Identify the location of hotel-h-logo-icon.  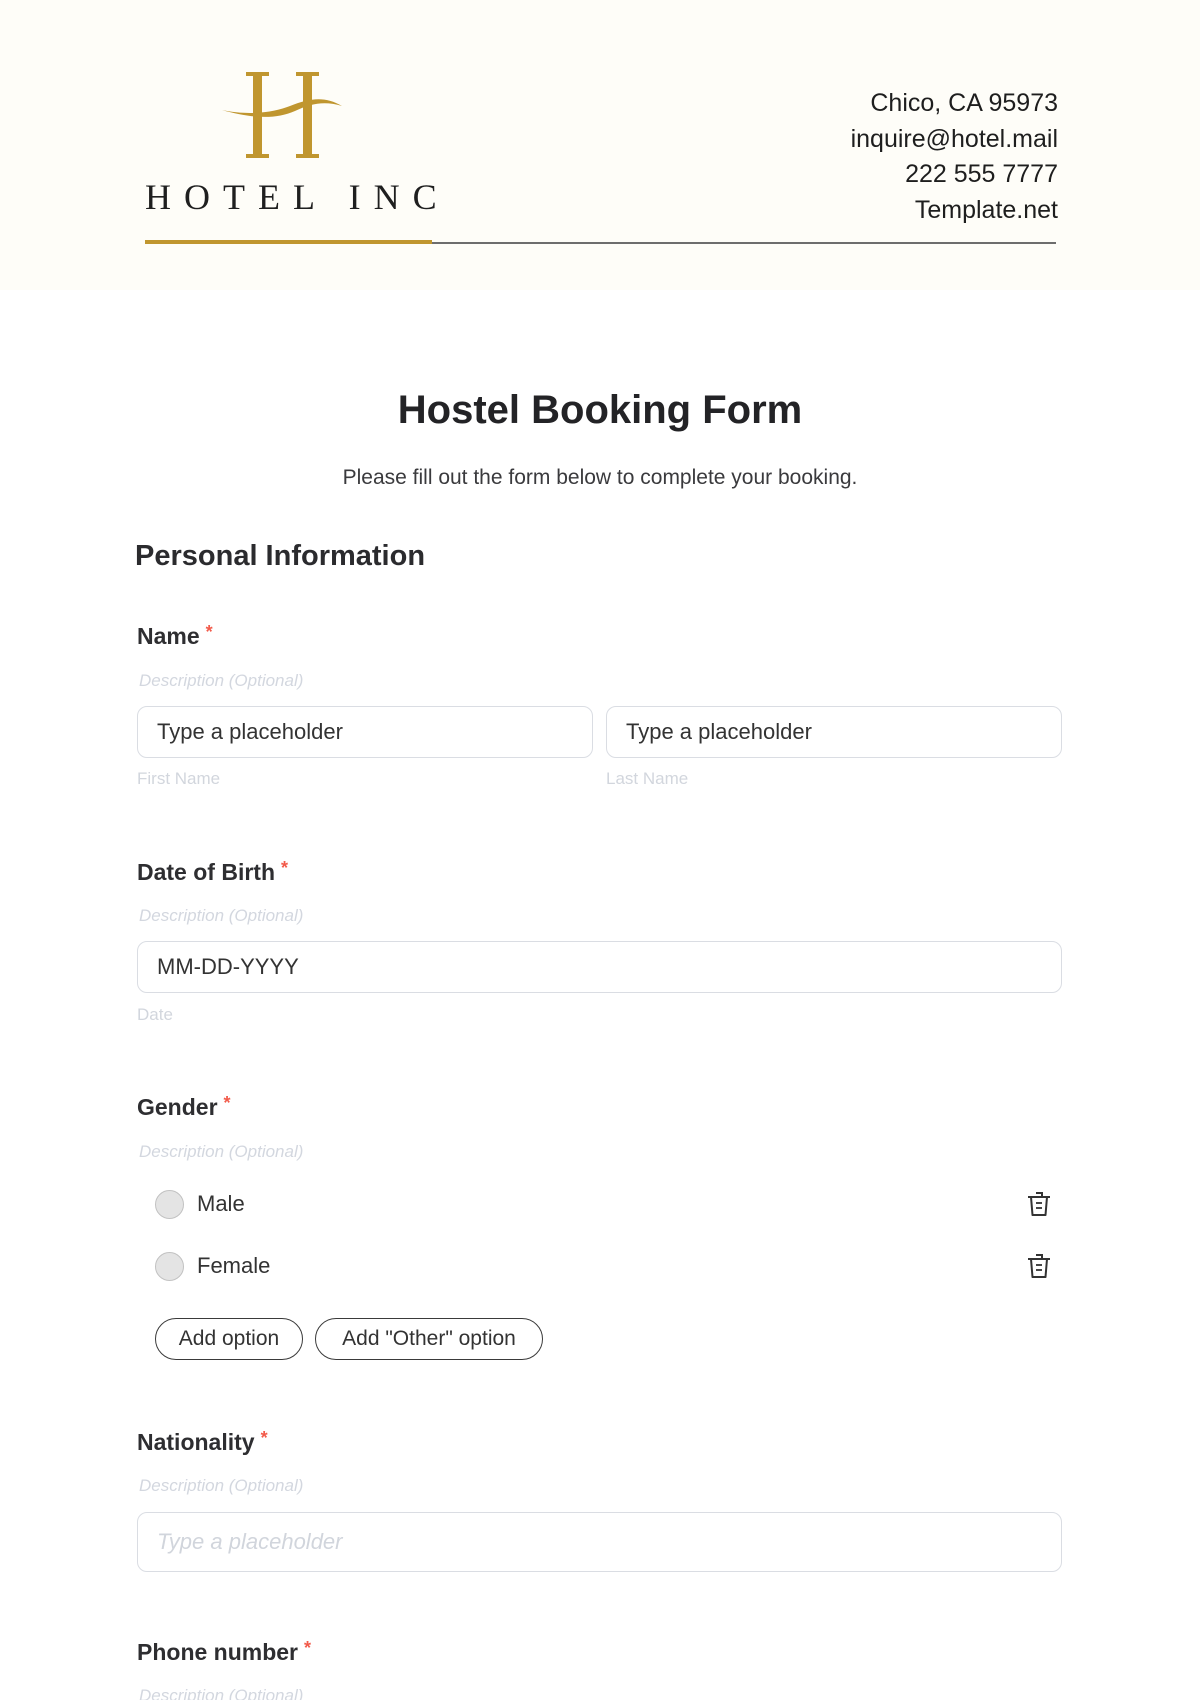
(282, 115).